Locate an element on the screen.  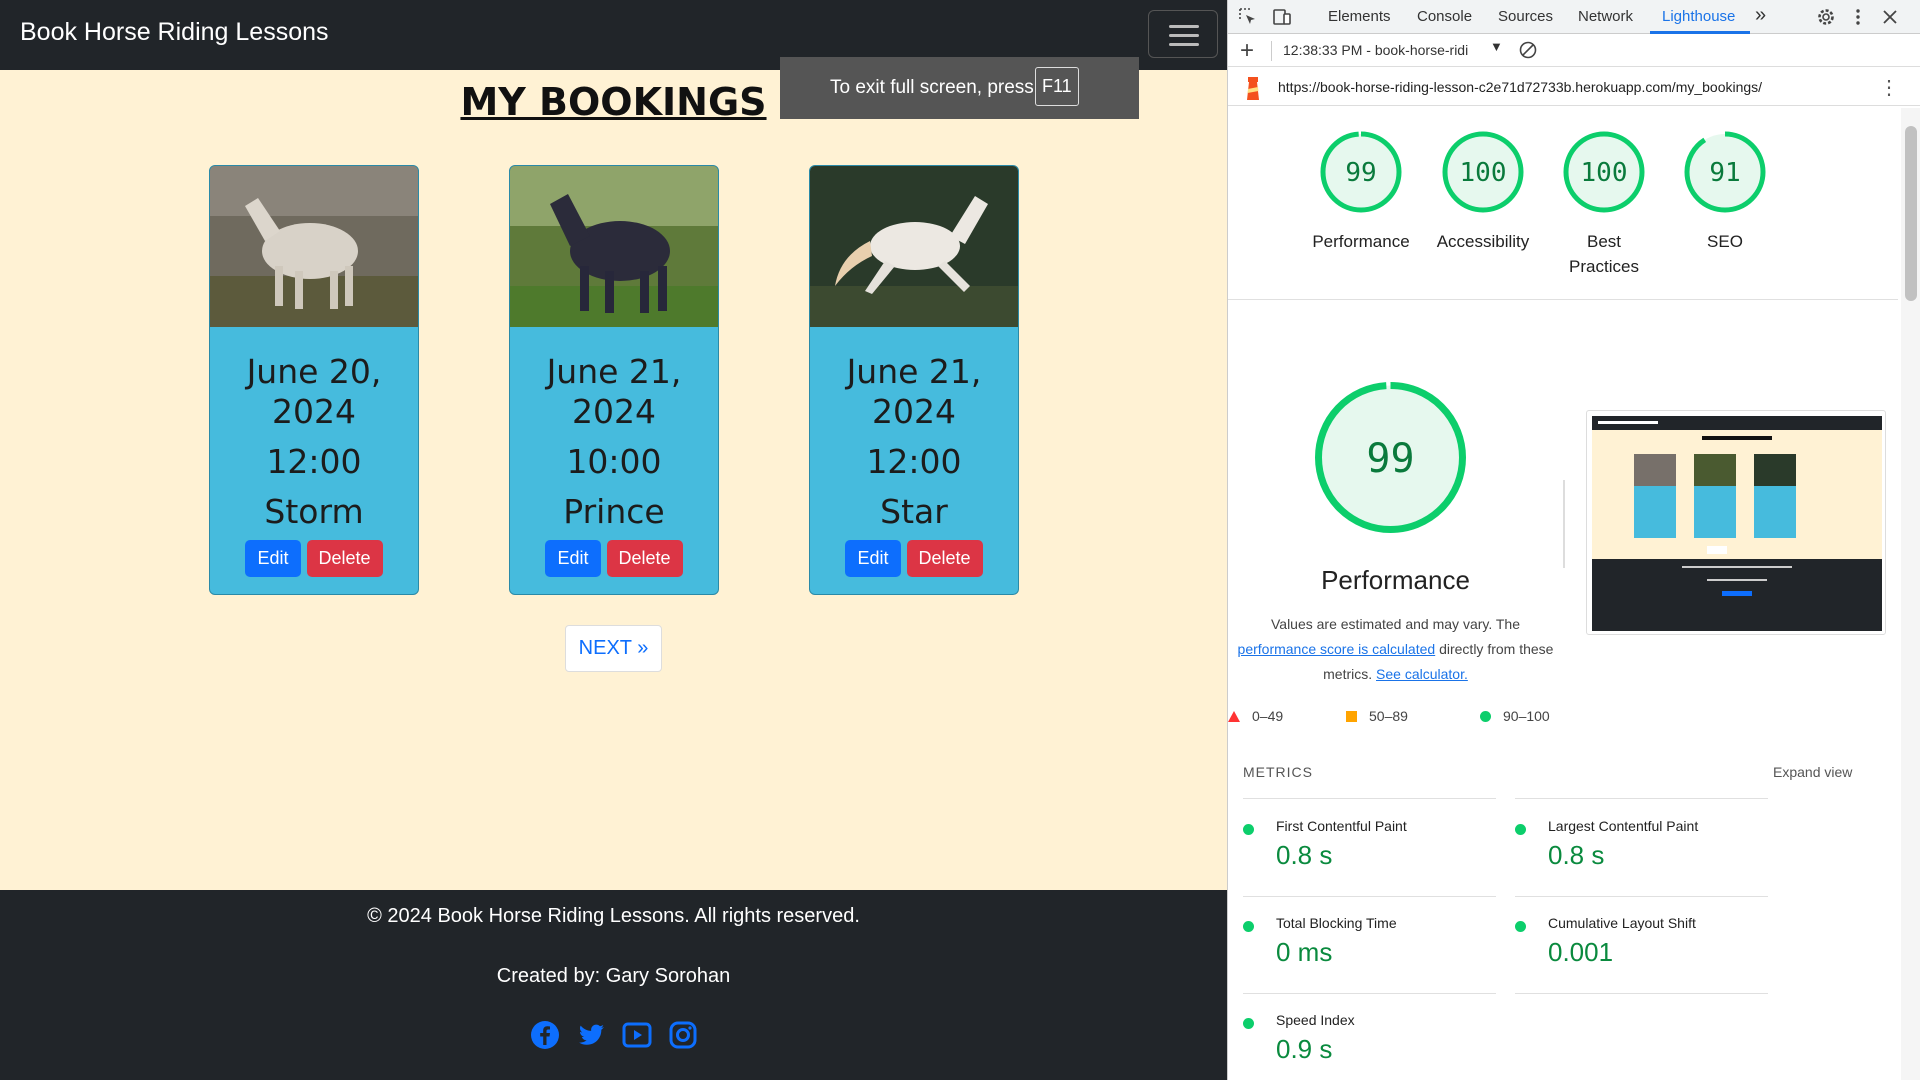
legend-poor: 0–49 is located at coordinates (1255, 716).